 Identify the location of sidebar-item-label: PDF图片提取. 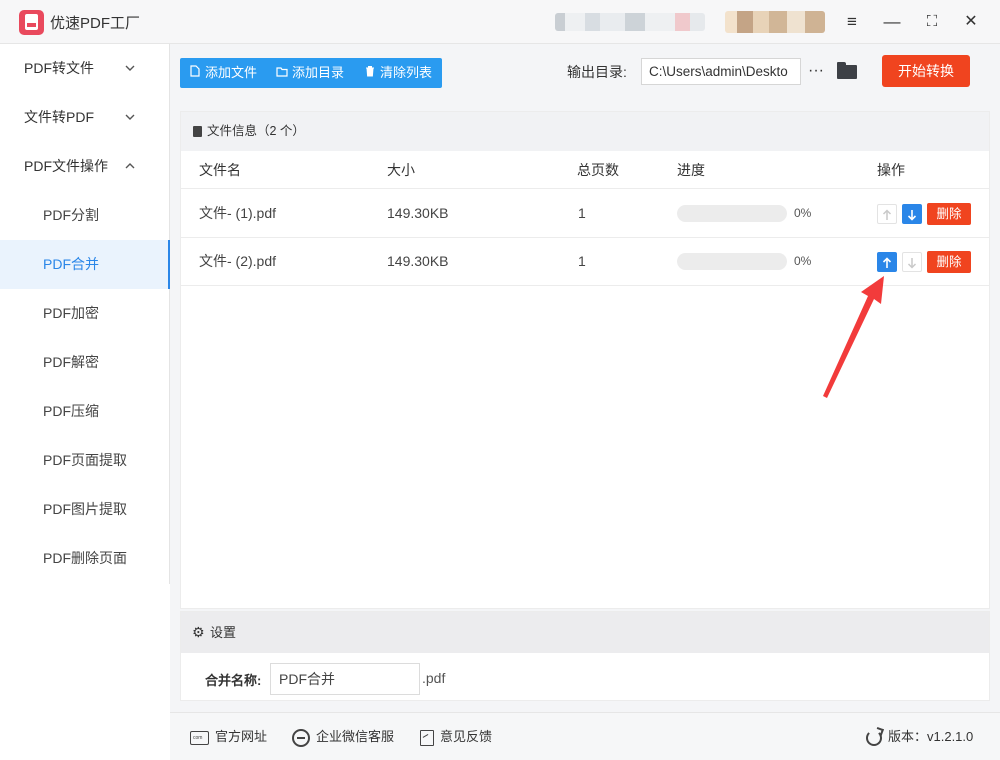
(85, 509).